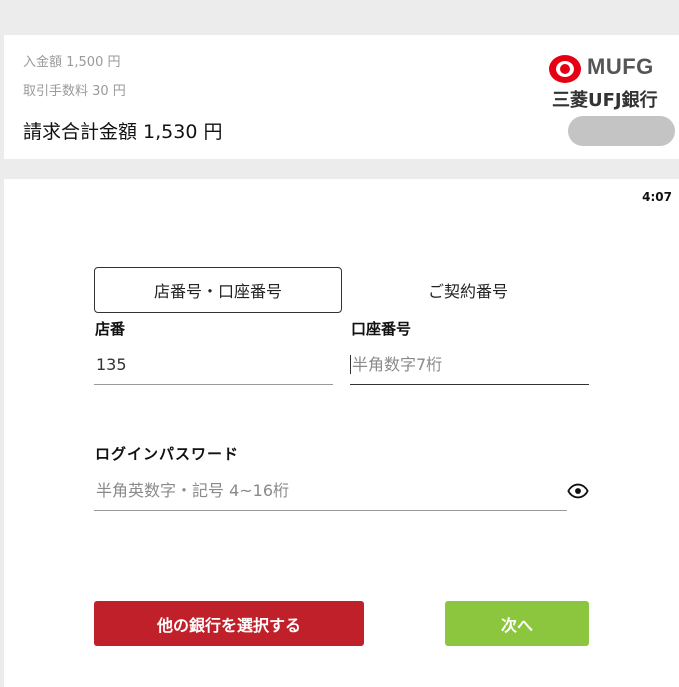 The height and width of the screenshot is (687, 679). Describe the element at coordinates (123, 132) in the screenshot. I see `total-amount: 請求合計金額 1,530 円` at that location.